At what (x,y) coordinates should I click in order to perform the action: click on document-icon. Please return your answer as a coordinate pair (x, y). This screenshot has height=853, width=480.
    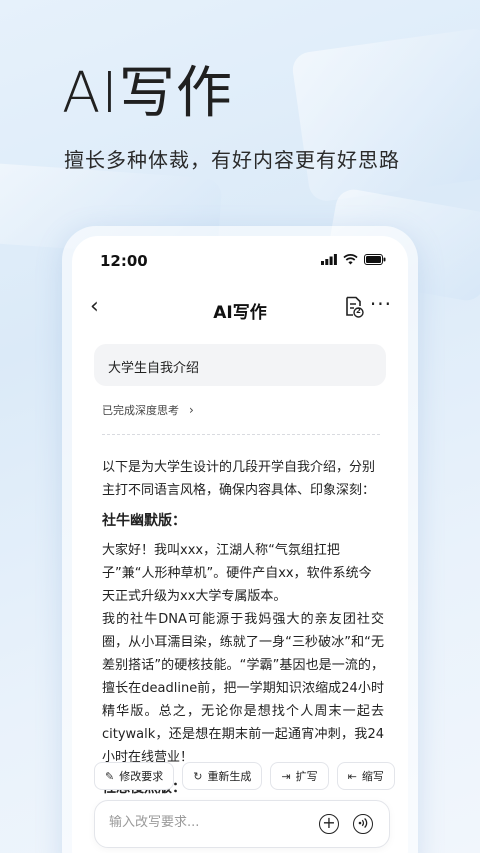
    Looking at the image, I should click on (355, 307).